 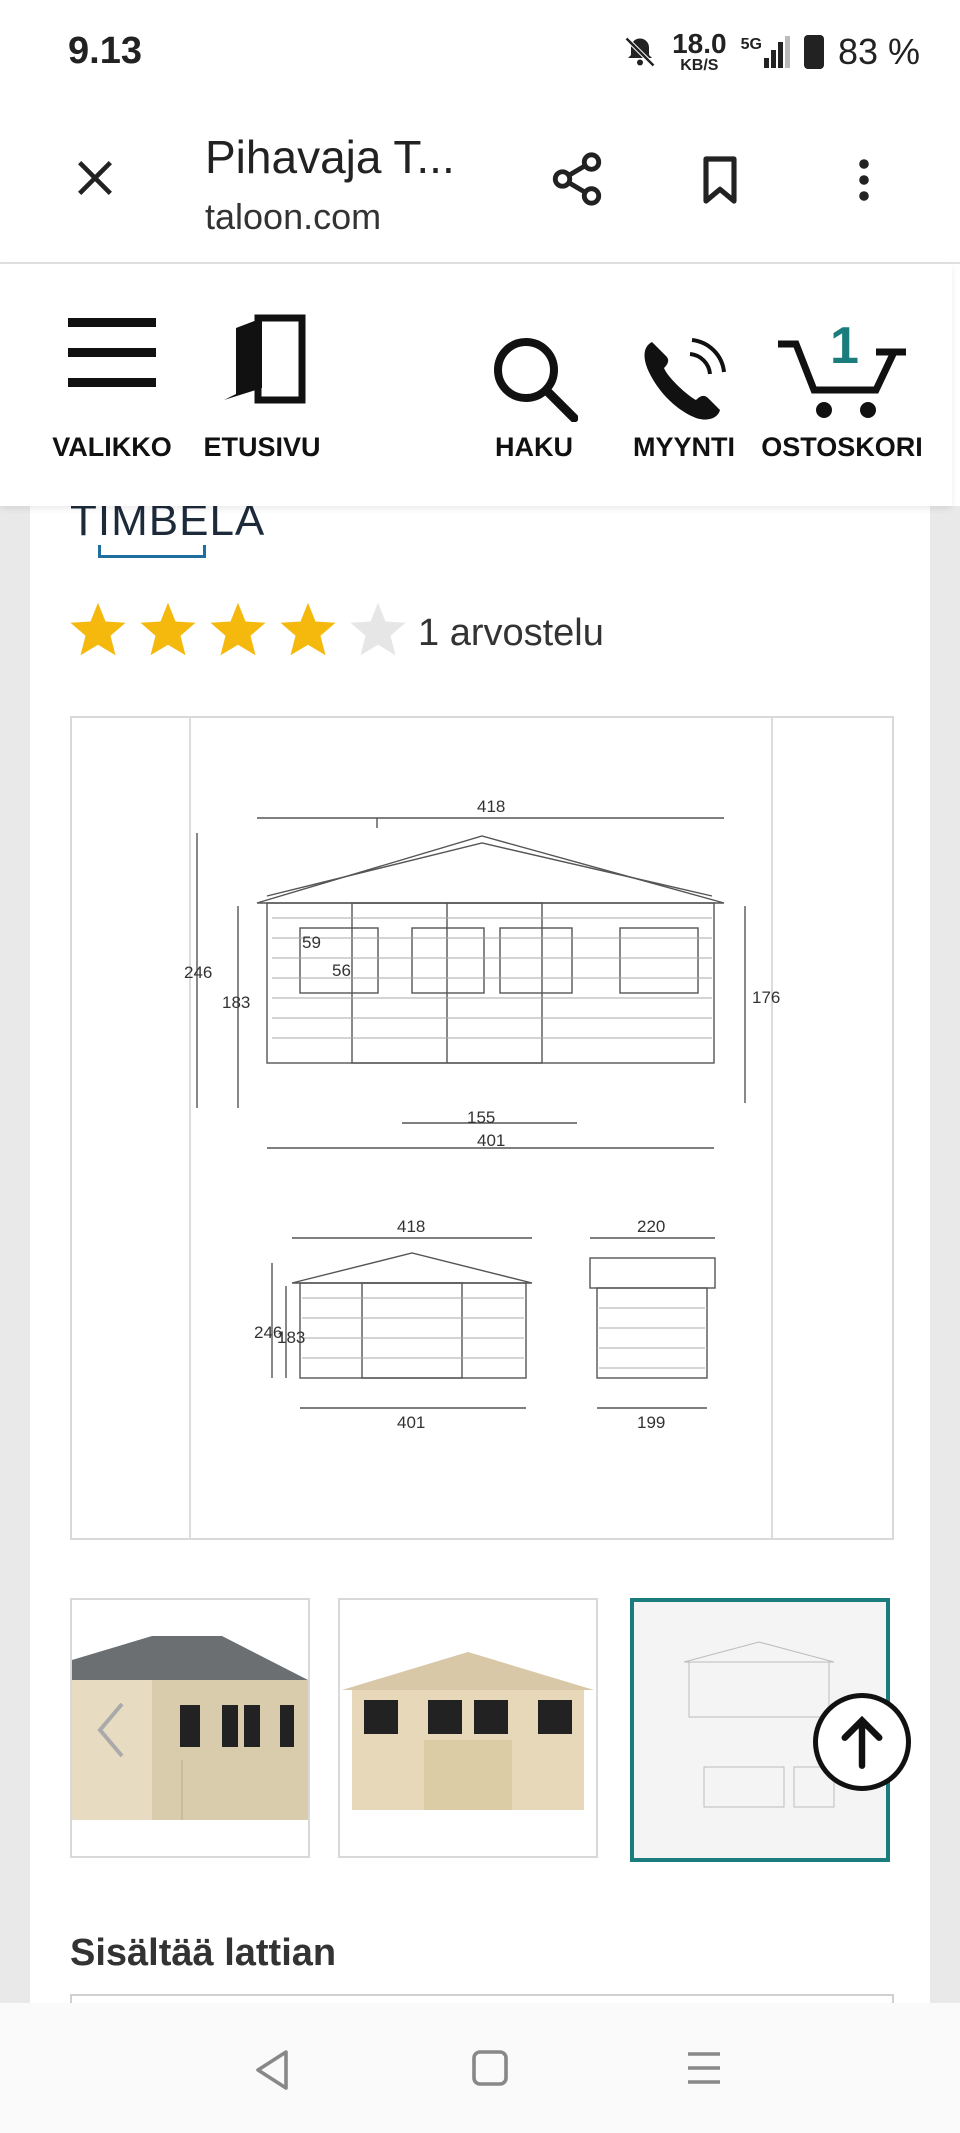 I want to click on nav-valikko: VALIKKO, so click(x=112, y=385).